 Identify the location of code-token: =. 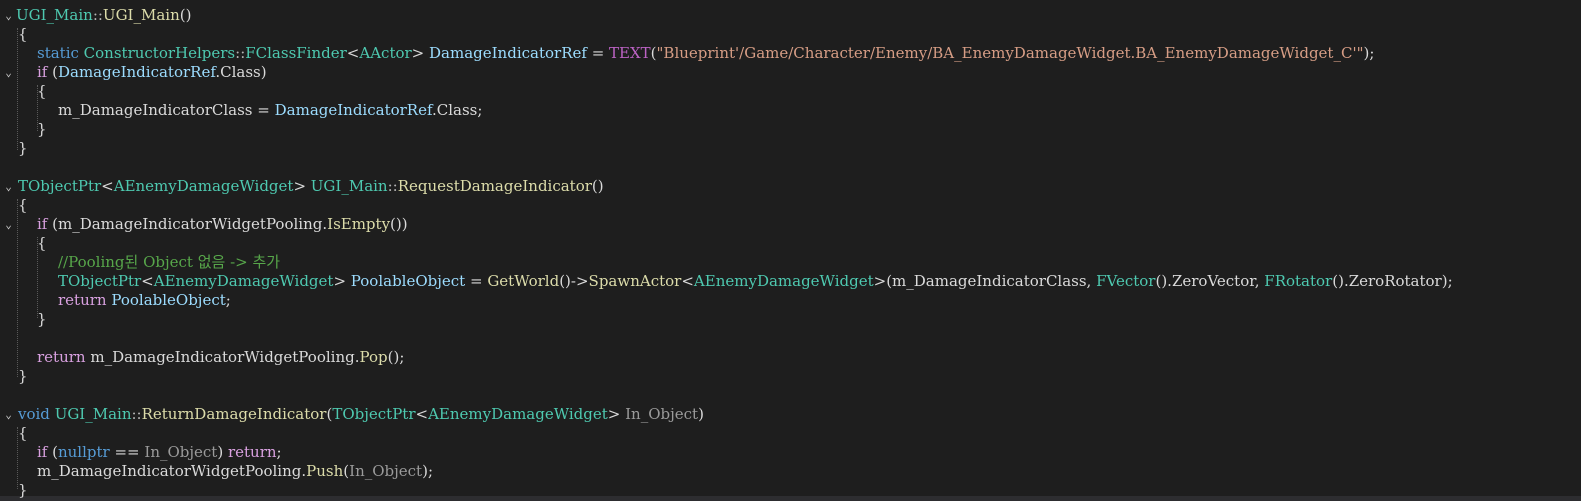
(263, 110).